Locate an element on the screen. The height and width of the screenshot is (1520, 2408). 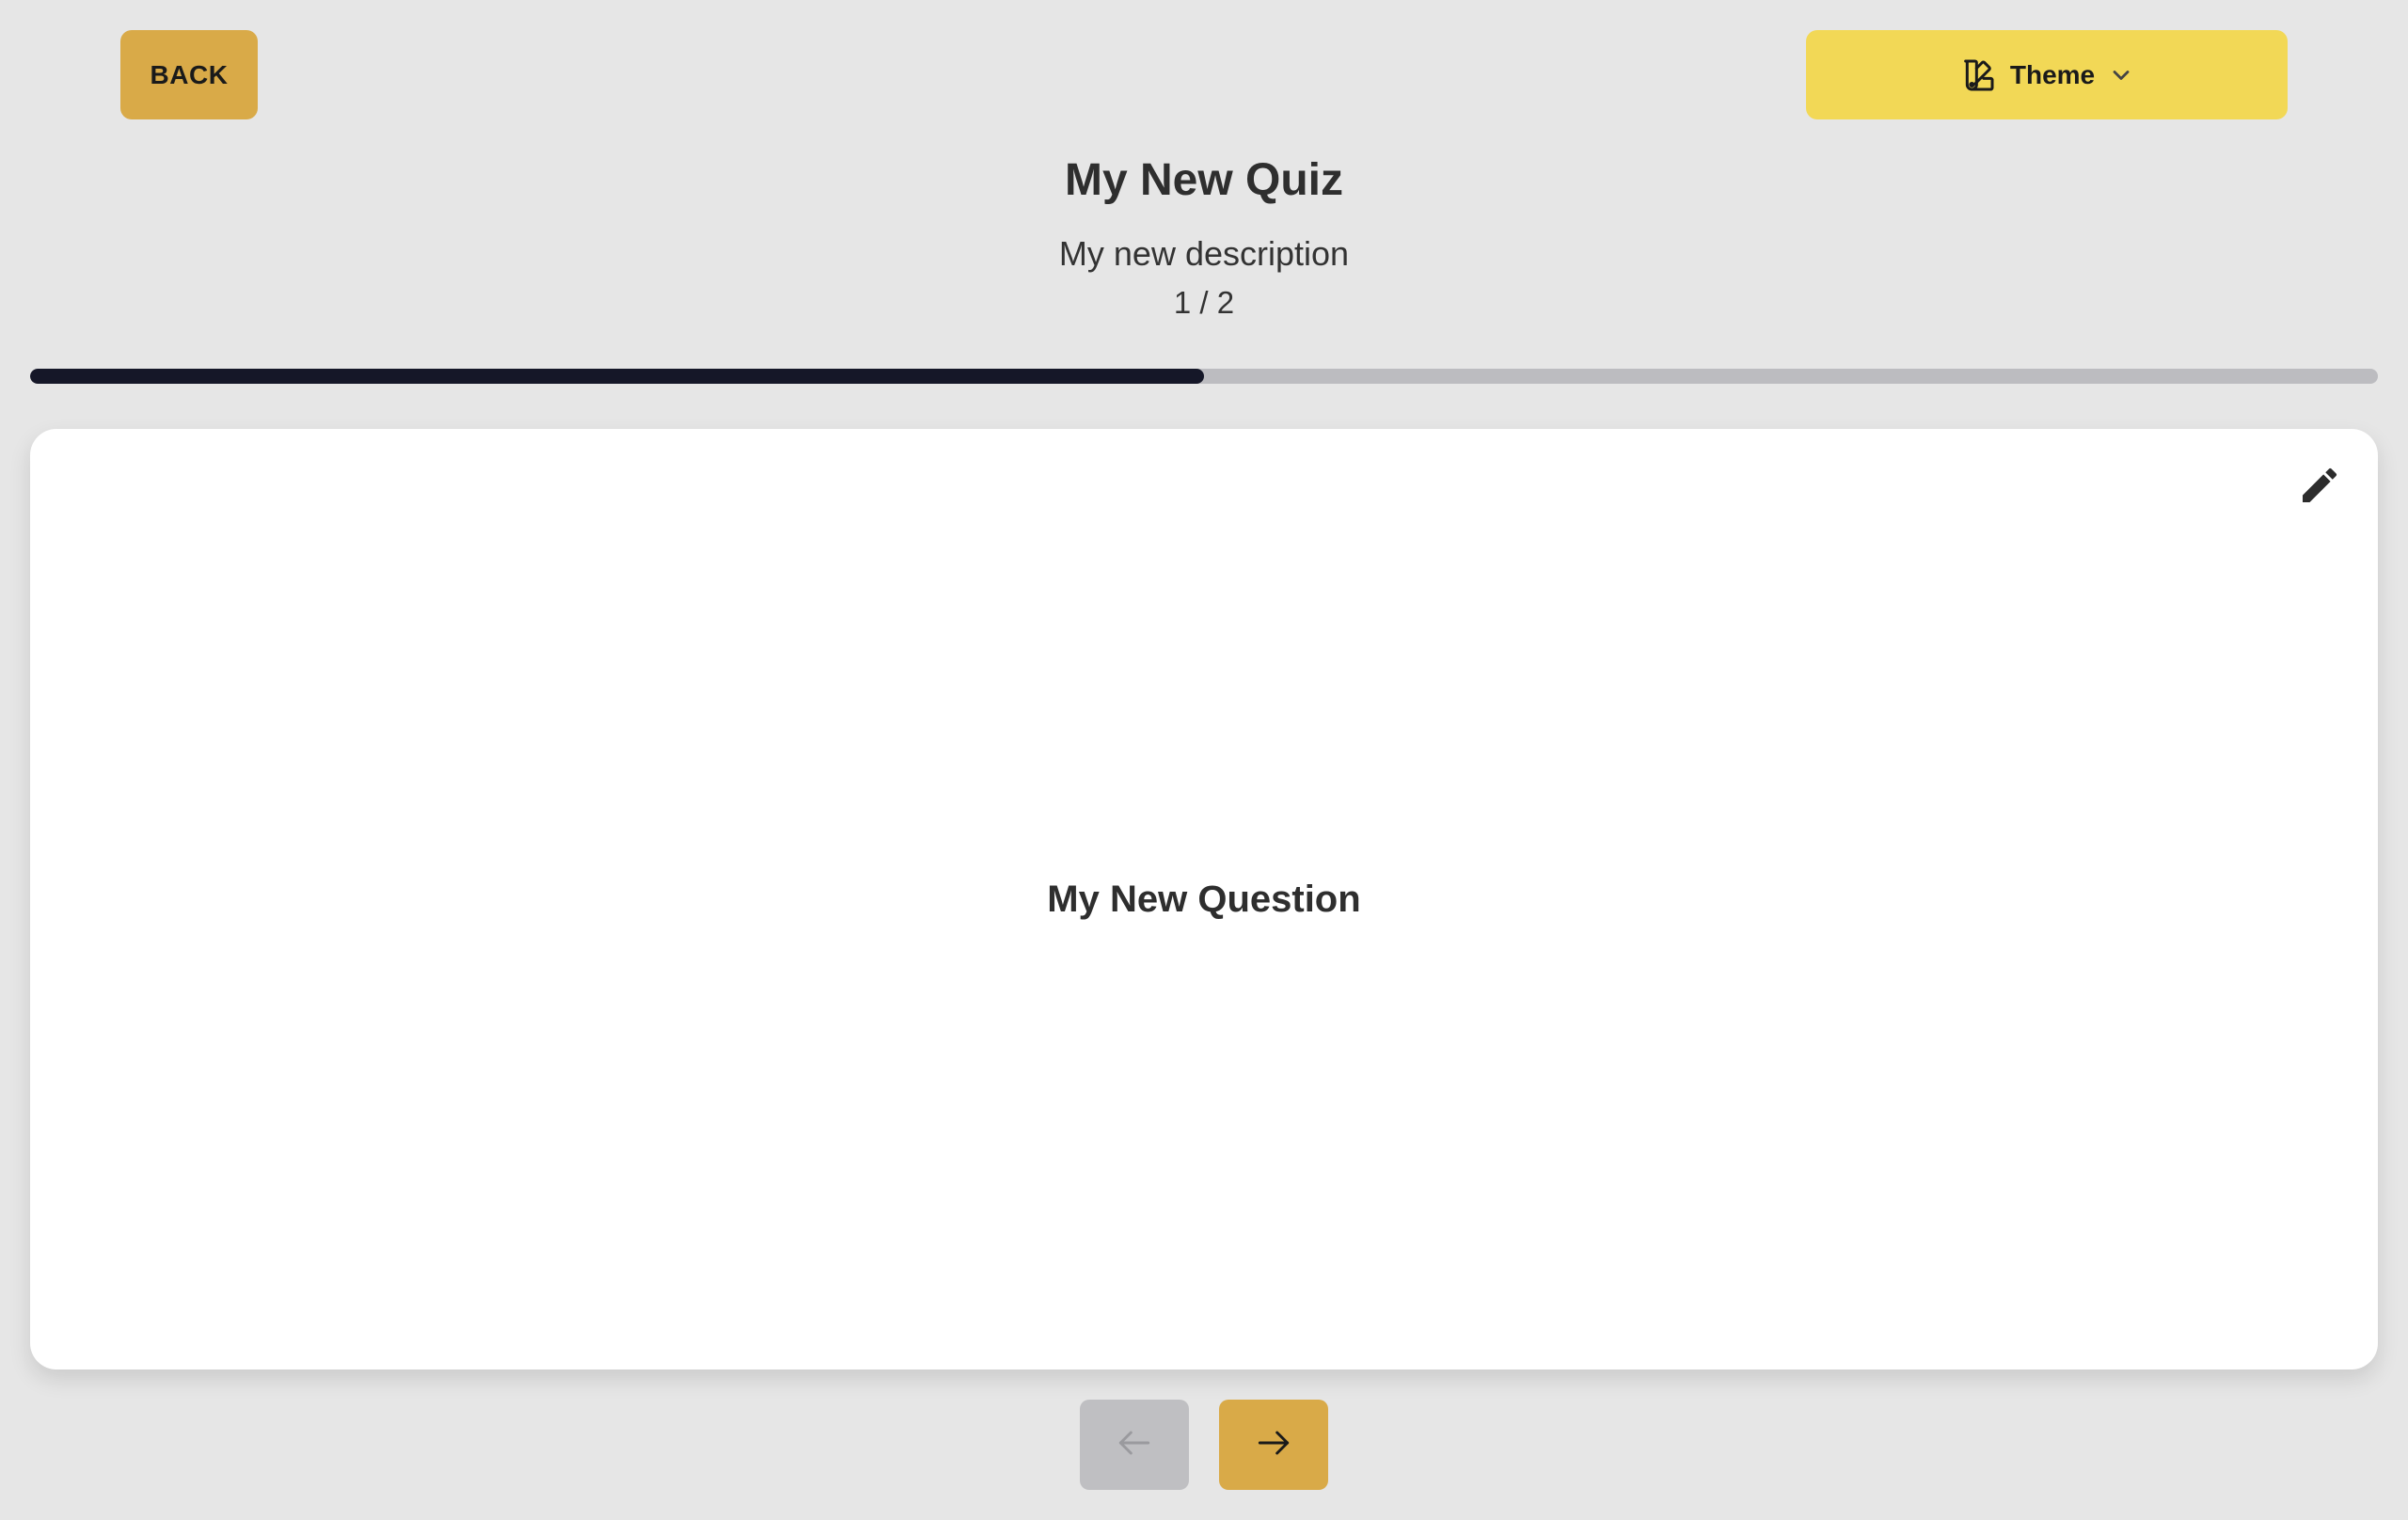
arrow-right-icon is located at coordinates (1273, 1445).